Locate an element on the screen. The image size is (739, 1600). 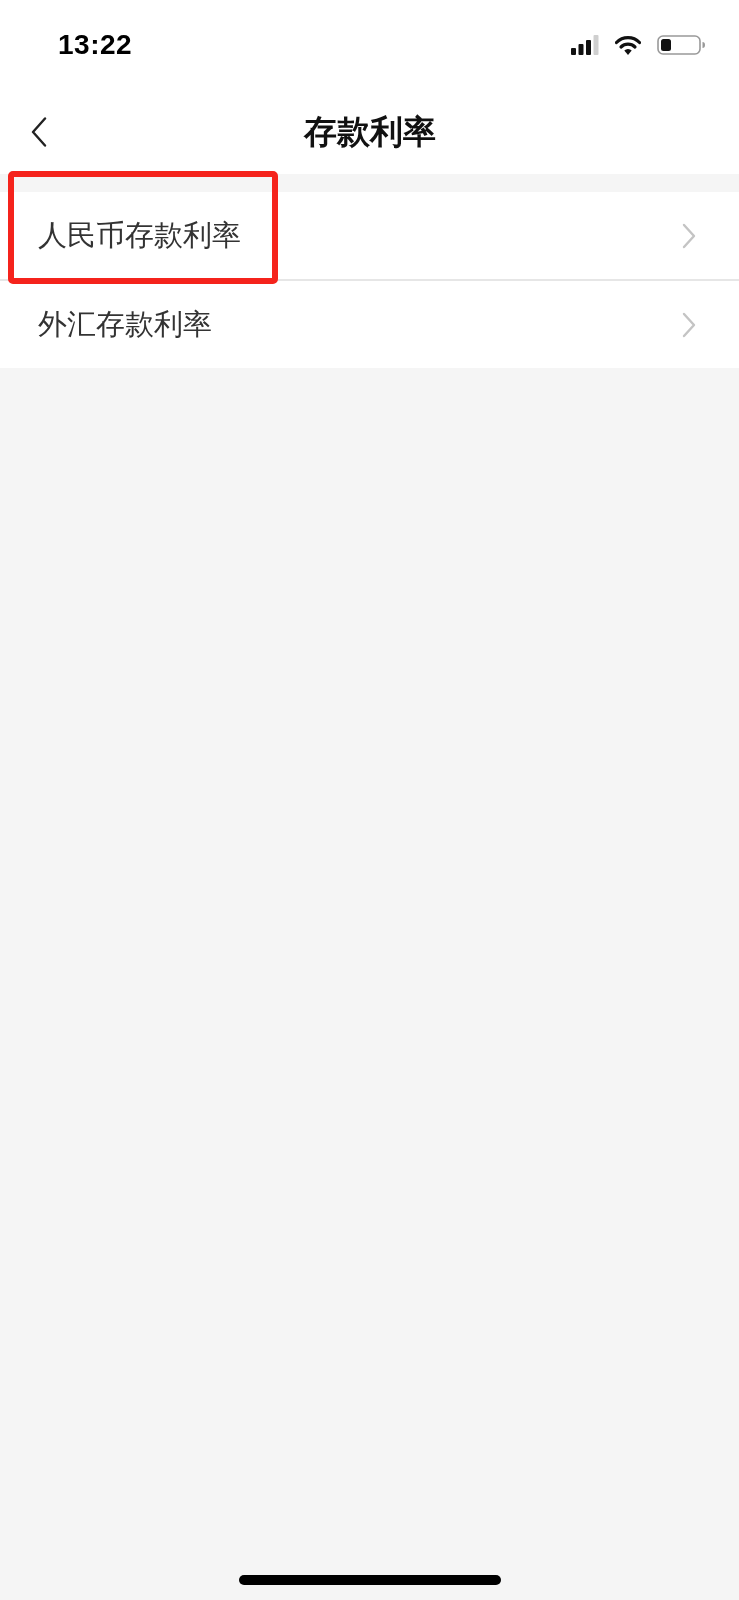
signal-icon is located at coordinates (585, 45).